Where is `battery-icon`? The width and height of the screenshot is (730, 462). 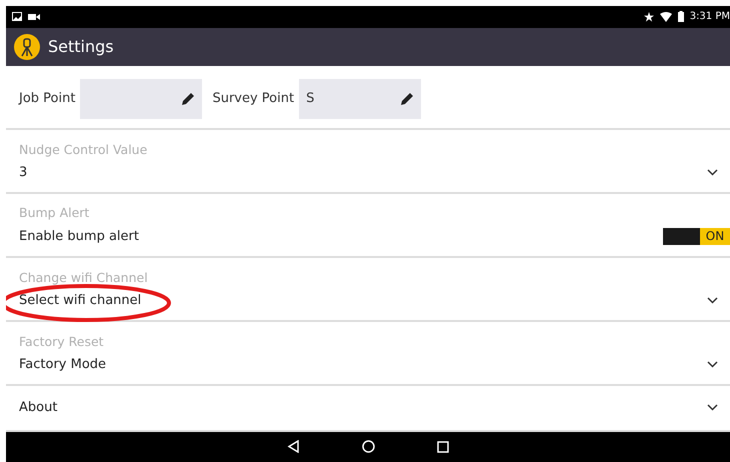 battery-icon is located at coordinates (681, 16).